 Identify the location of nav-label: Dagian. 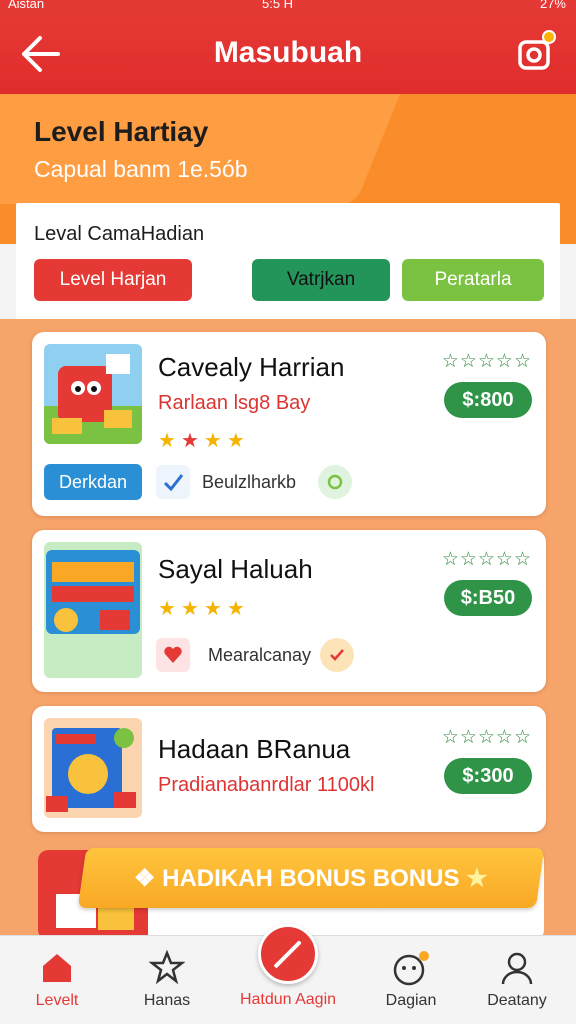
(411, 1000).